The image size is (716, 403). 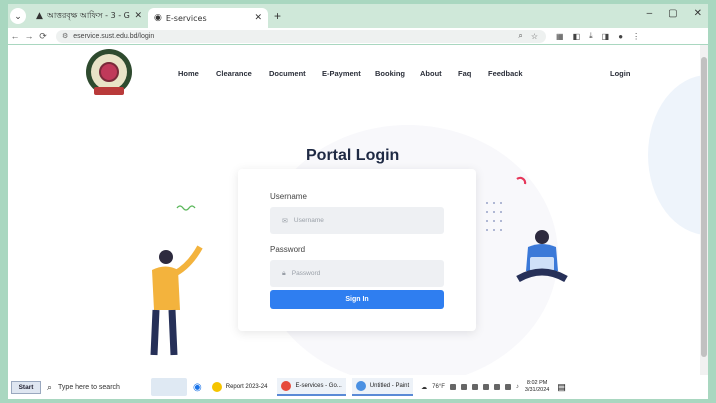 I want to click on search-placeholder: Type here to search, so click(x=89, y=387).